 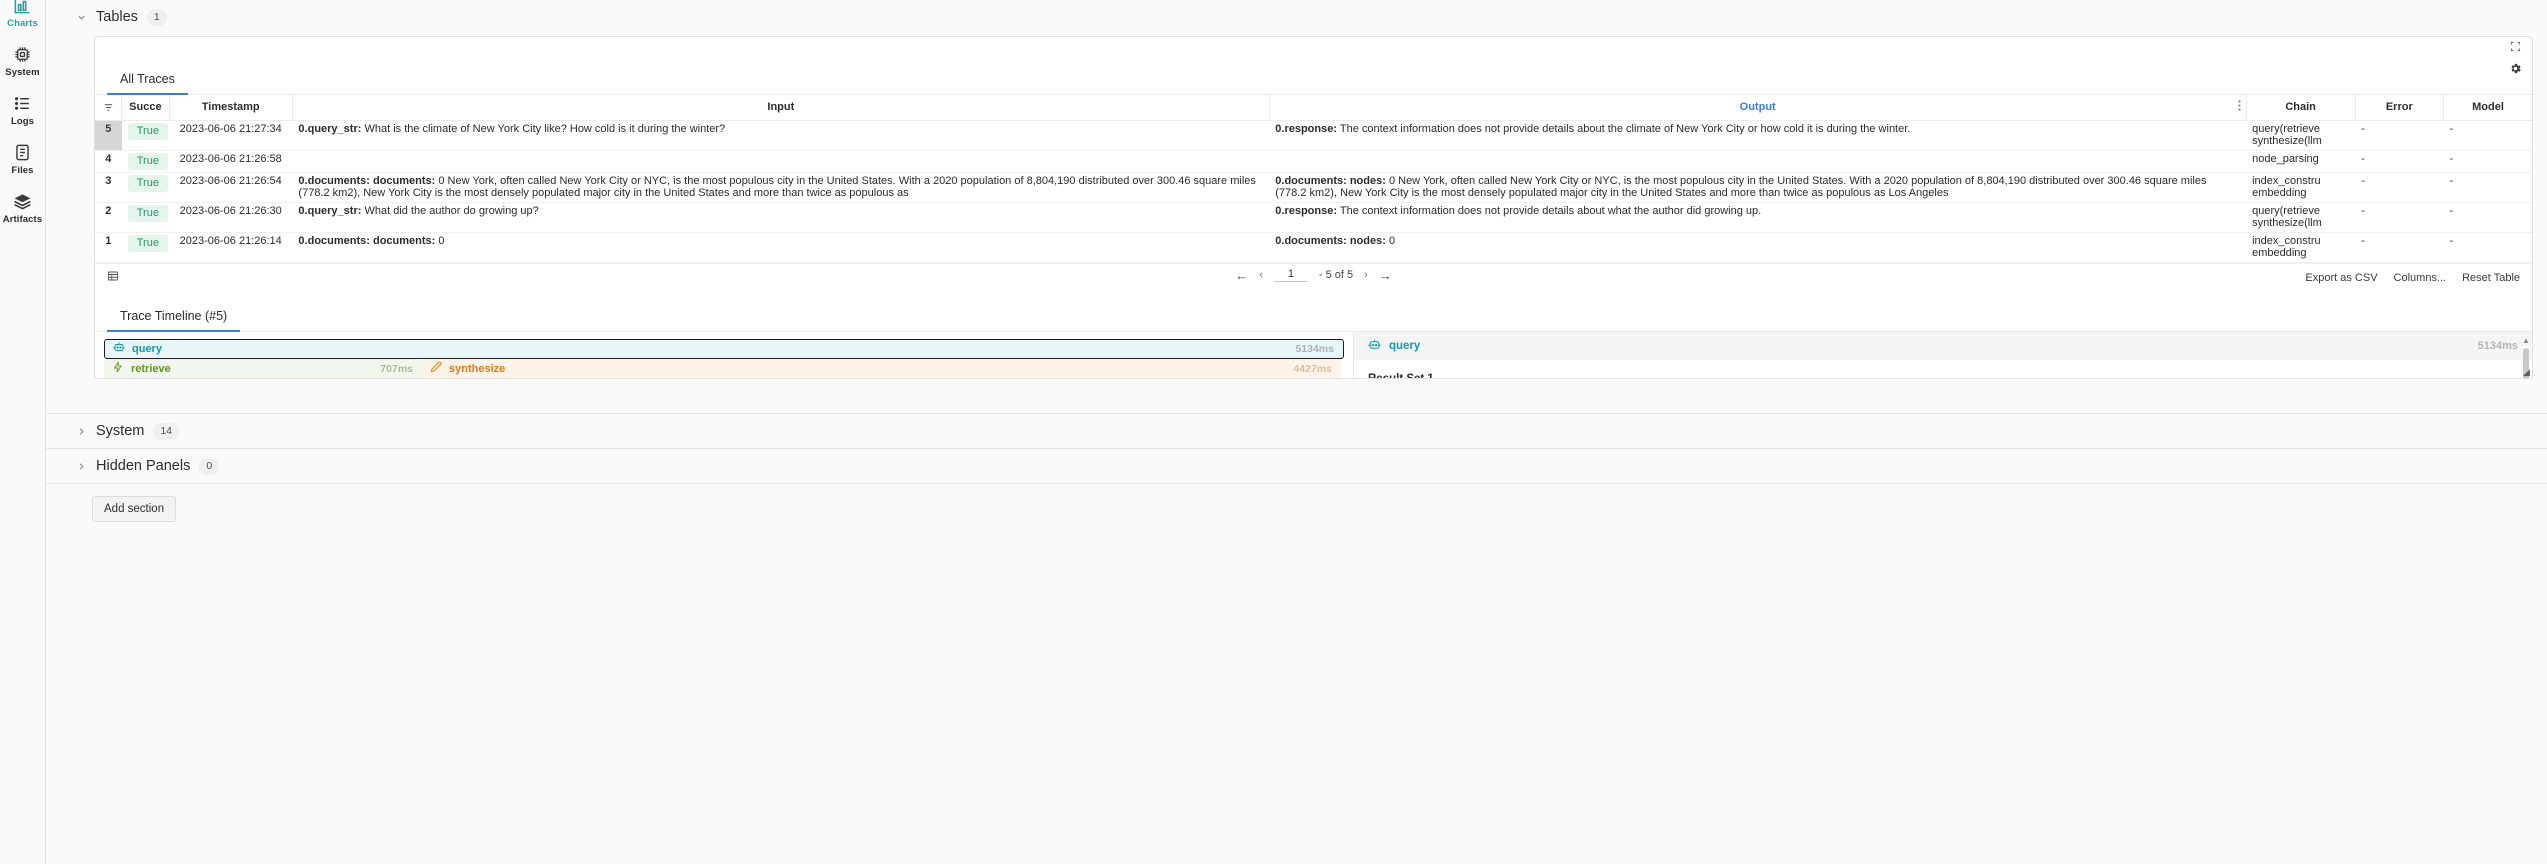 What do you see at coordinates (119, 348) in the screenshot?
I see `robot-icon` at bounding box center [119, 348].